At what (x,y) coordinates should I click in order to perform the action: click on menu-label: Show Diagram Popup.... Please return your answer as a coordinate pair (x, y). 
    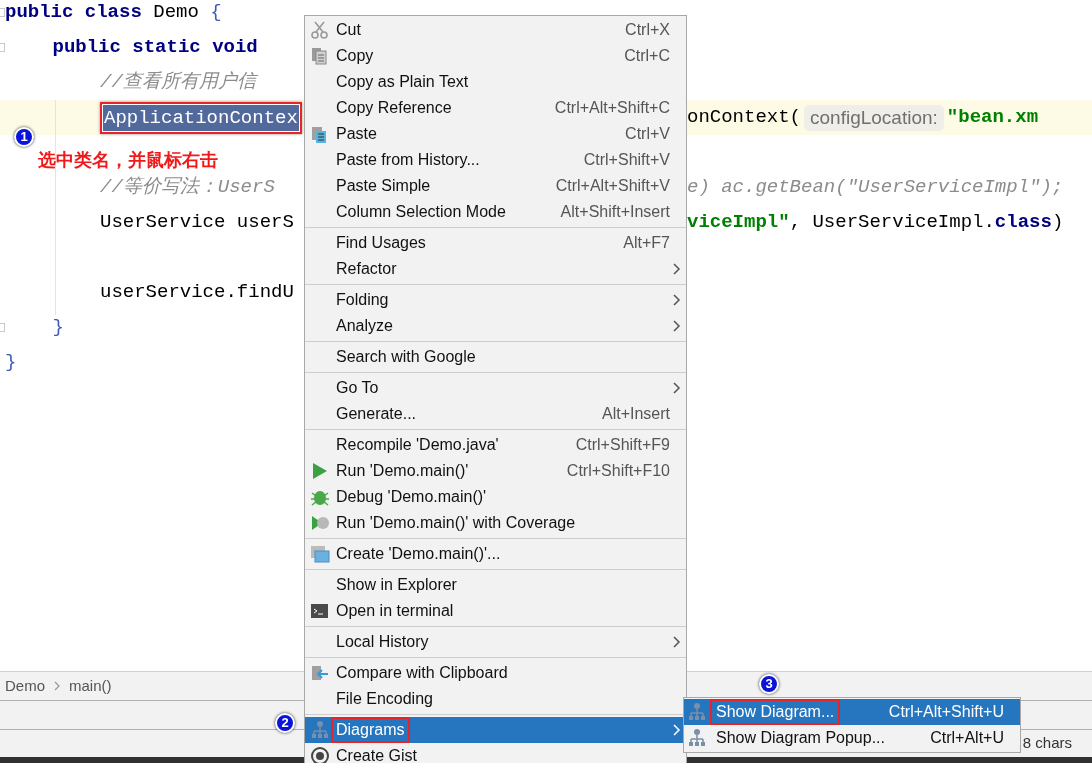
    Looking at the image, I should click on (800, 738).